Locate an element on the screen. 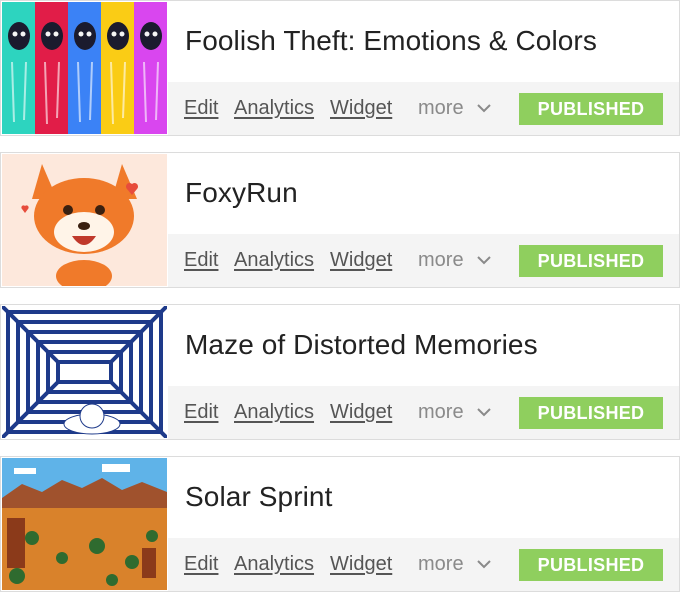  game-title: Maze of Distorted Memories is located at coordinates (361, 345).